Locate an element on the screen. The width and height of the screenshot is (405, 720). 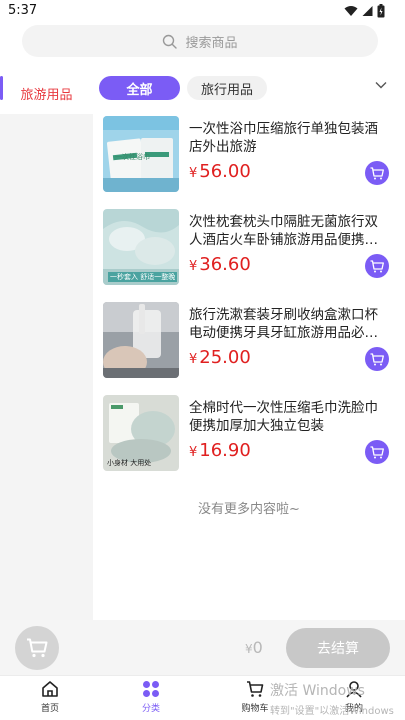
status-icons is located at coordinates (364, 11).